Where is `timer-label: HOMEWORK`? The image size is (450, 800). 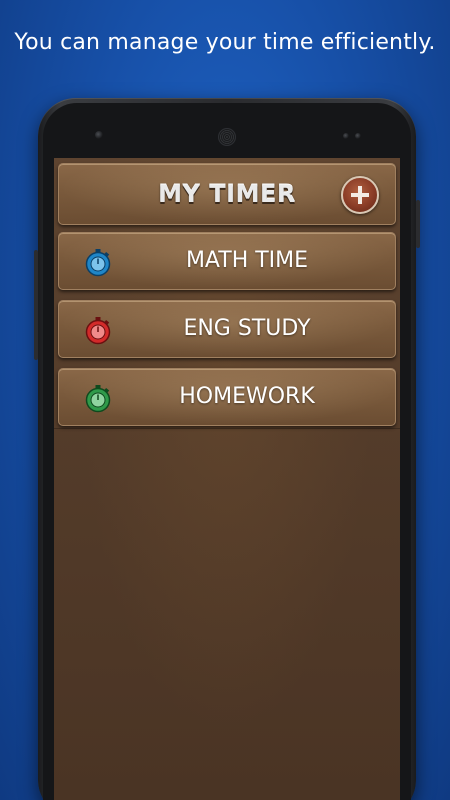 timer-label: HOMEWORK is located at coordinates (247, 396).